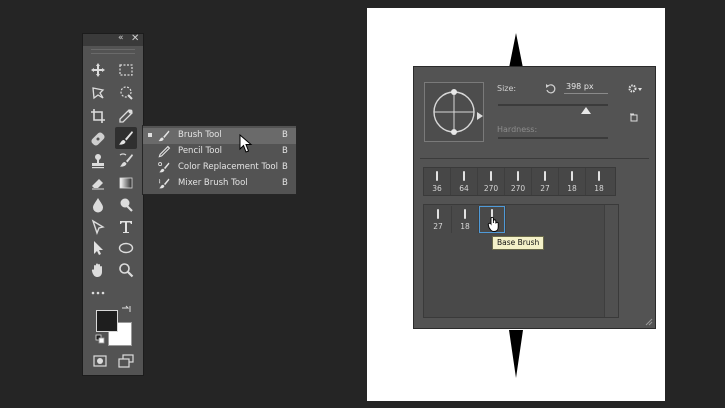 This screenshot has width=725, height=408. What do you see at coordinates (98, 161) in the screenshot?
I see `stamp-icon` at bounding box center [98, 161].